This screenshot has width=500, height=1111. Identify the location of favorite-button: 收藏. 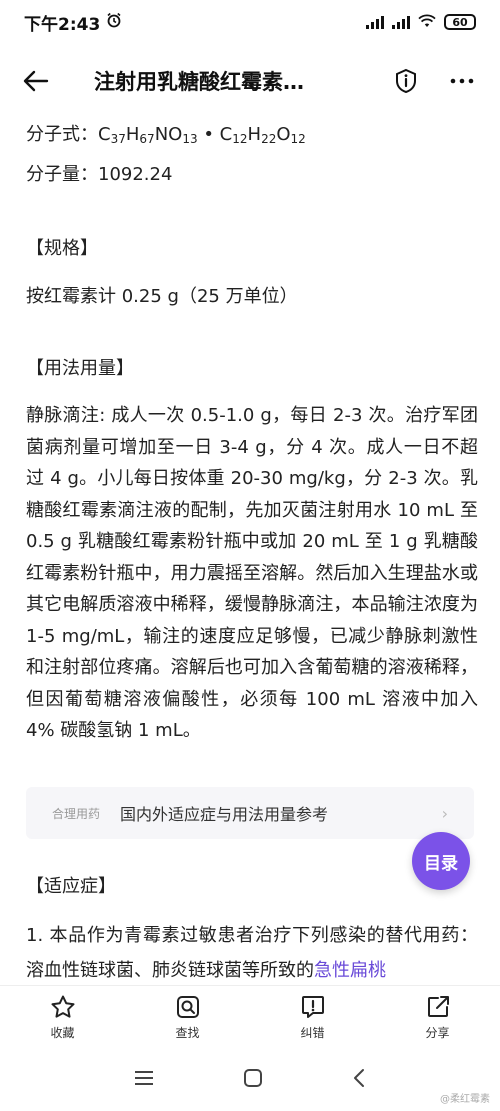
(62, 1017).